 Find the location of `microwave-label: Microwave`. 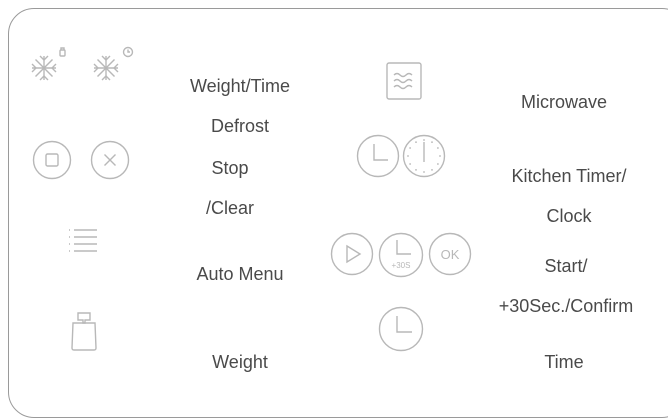

microwave-label: Microwave is located at coordinates (564, 102).